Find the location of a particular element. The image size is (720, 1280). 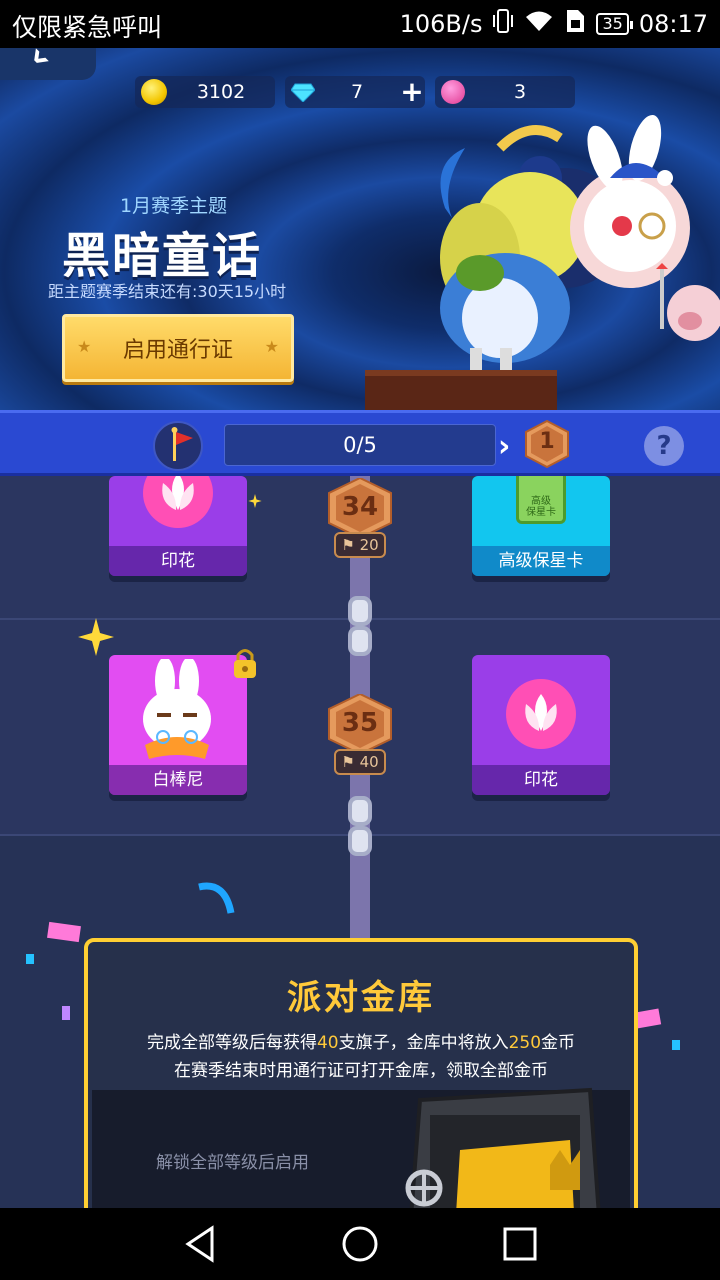

wifi-icon is located at coordinates (539, 24).